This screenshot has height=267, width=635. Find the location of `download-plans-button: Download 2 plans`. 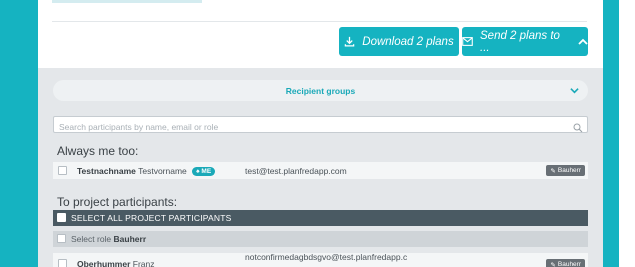

download-plans-button: Download 2 plans is located at coordinates (399, 41).